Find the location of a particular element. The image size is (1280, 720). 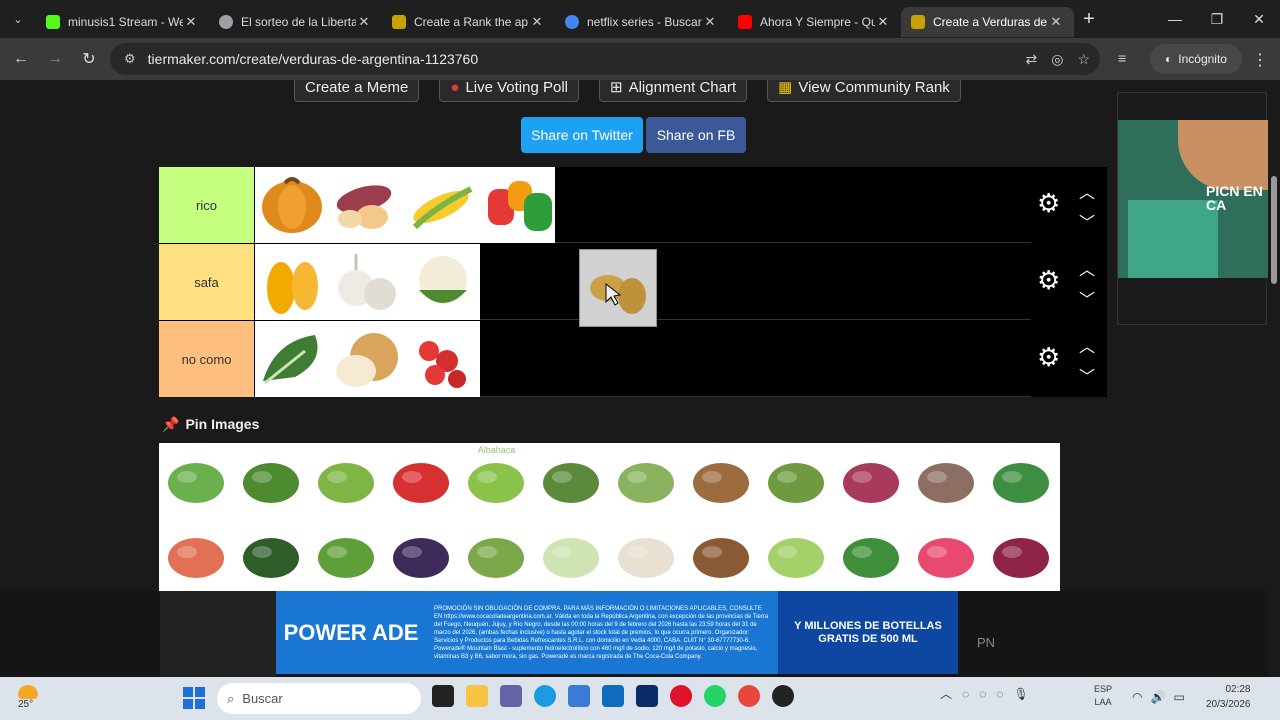

pool-item-cabbage is located at coordinates (796, 555).